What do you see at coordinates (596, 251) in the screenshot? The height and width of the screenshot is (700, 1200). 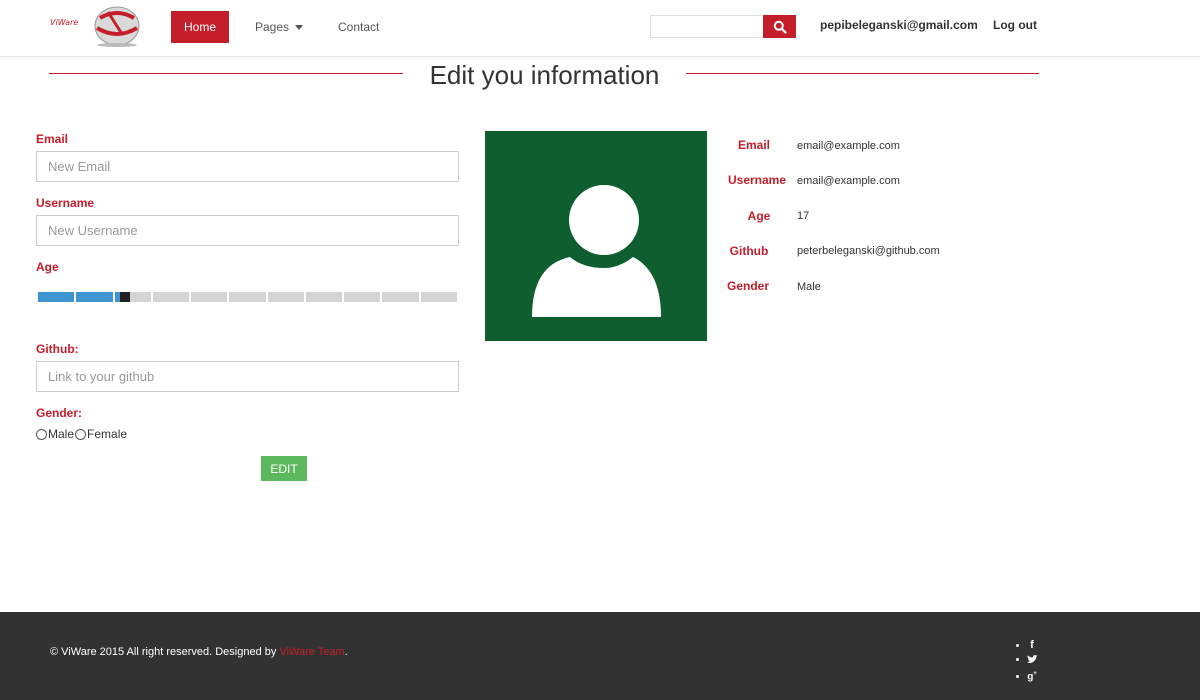 I see `user-silhouette-icon` at bounding box center [596, 251].